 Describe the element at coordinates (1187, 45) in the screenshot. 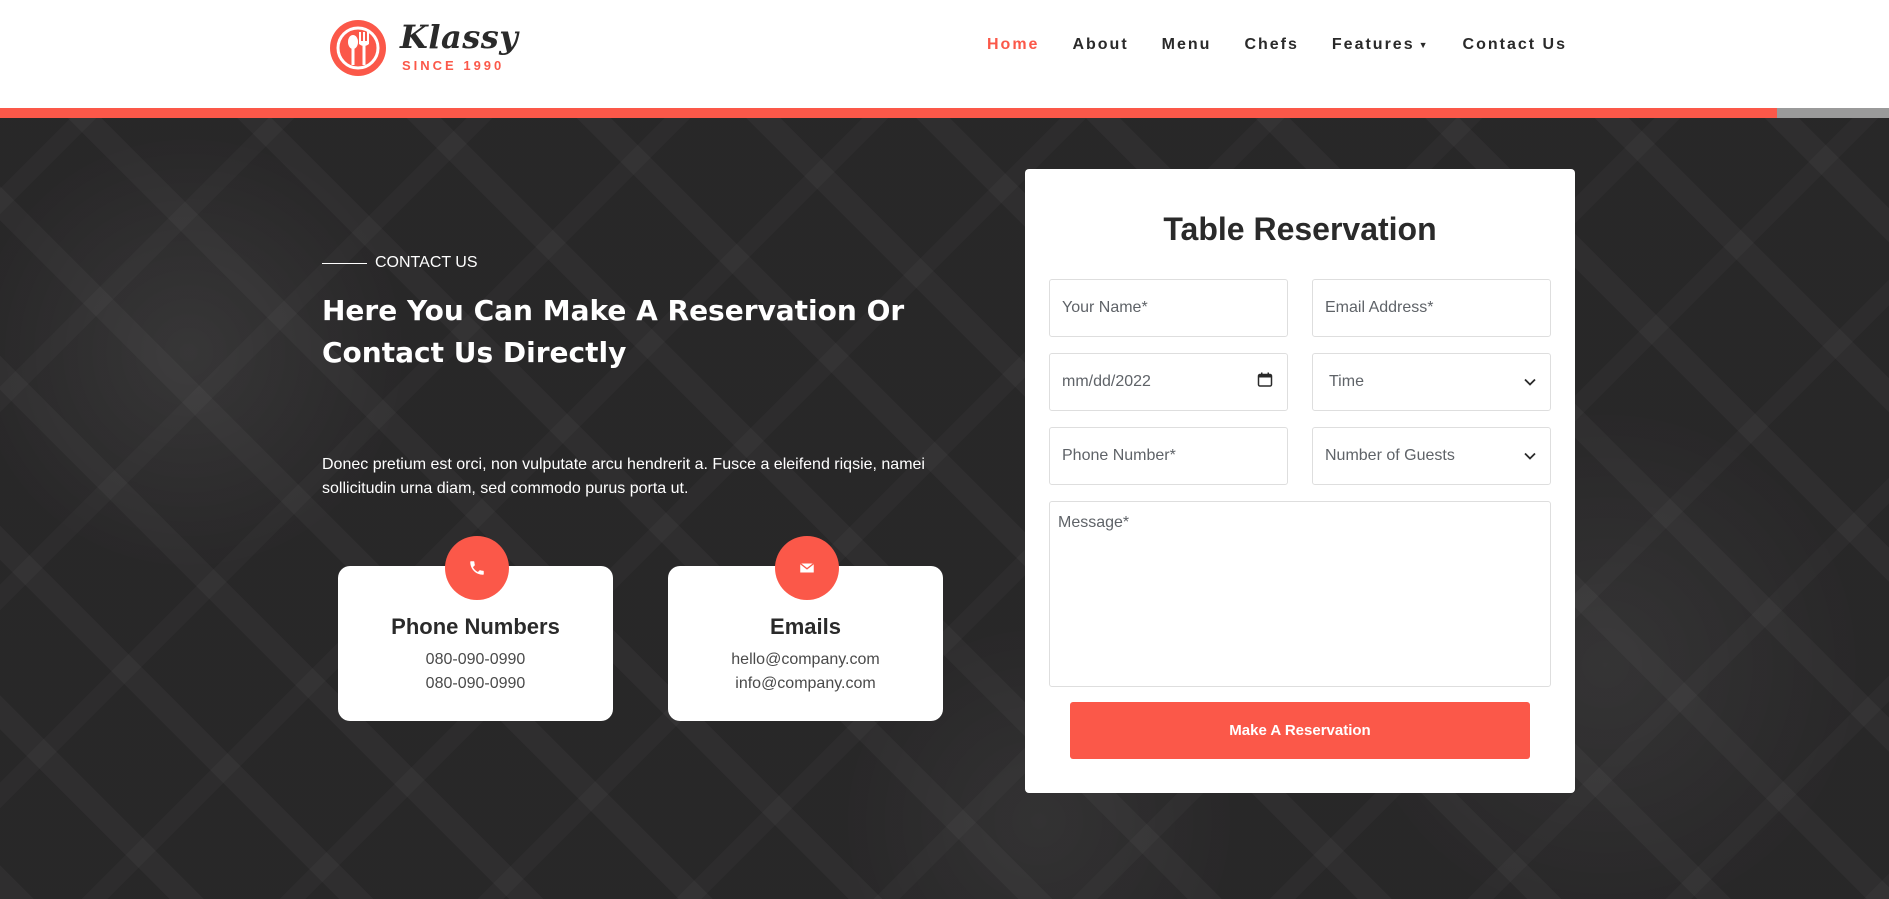

I see `nav-menu: Menu` at that location.